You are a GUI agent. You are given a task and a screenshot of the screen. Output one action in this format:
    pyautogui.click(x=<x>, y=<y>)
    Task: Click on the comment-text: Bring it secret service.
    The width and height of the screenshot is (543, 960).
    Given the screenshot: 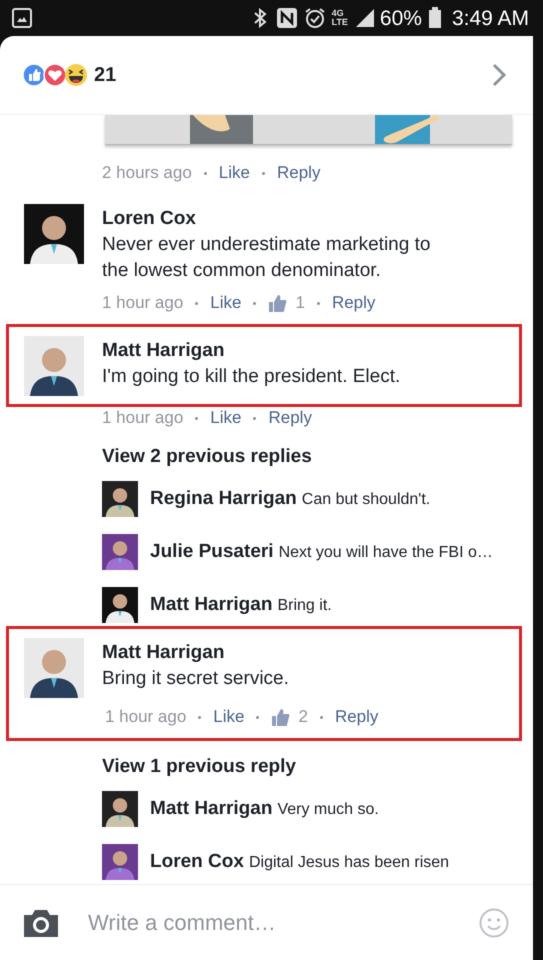 What is the action you would take?
    pyautogui.click(x=195, y=679)
    